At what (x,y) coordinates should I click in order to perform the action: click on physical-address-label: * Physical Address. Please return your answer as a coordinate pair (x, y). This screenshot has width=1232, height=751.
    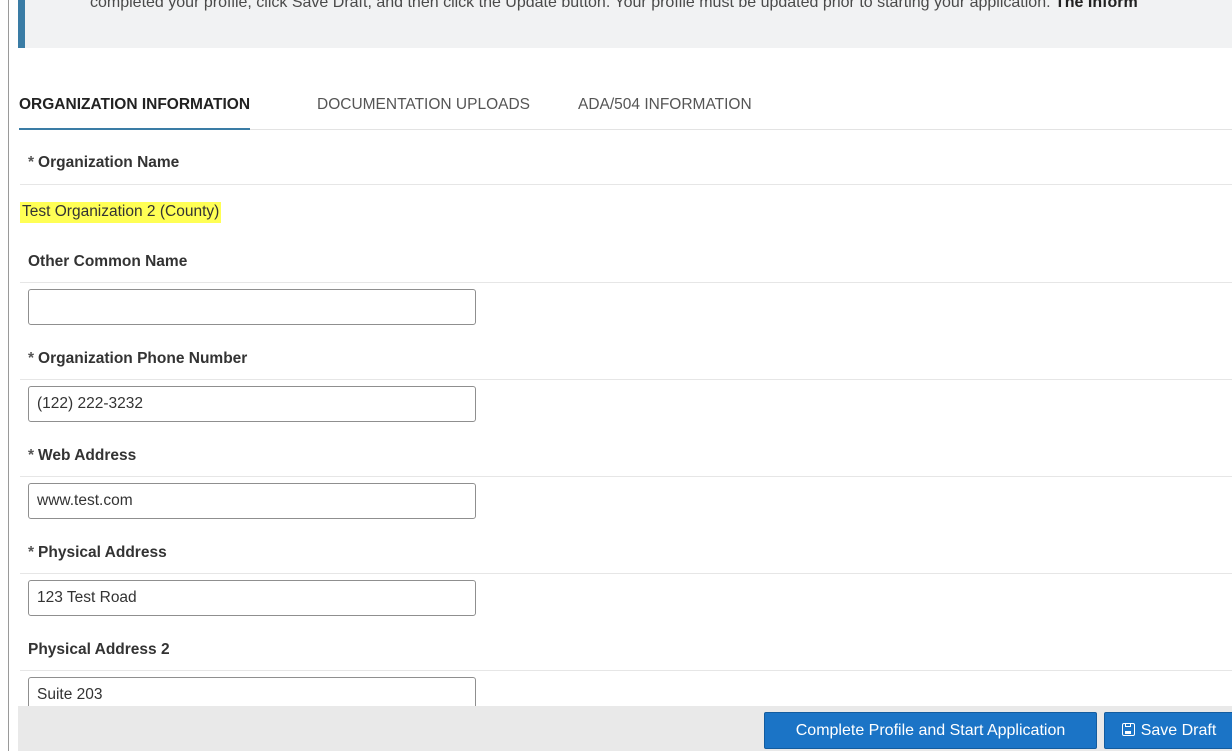
    Looking at the image, I should click on (97, 552).